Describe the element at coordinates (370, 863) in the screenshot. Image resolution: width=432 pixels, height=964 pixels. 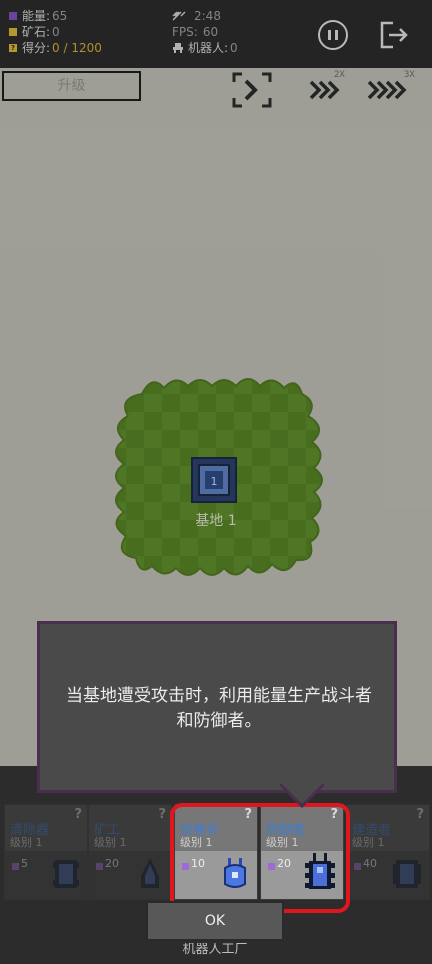
I see `unit-cost-value: 40` at that location.